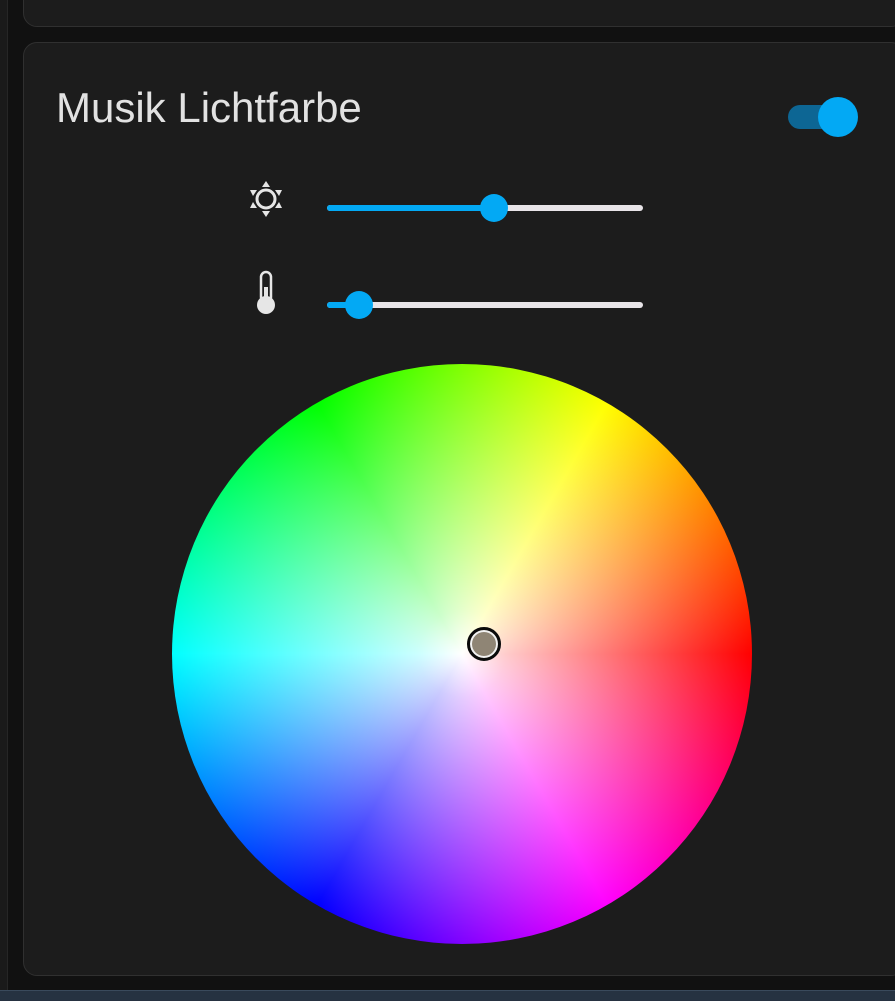 The image size is (895, 1001). Describe the element at coordinates (209, 107) in the screenshot. I see `card-title: Musik Lichtfarbe` at that location.